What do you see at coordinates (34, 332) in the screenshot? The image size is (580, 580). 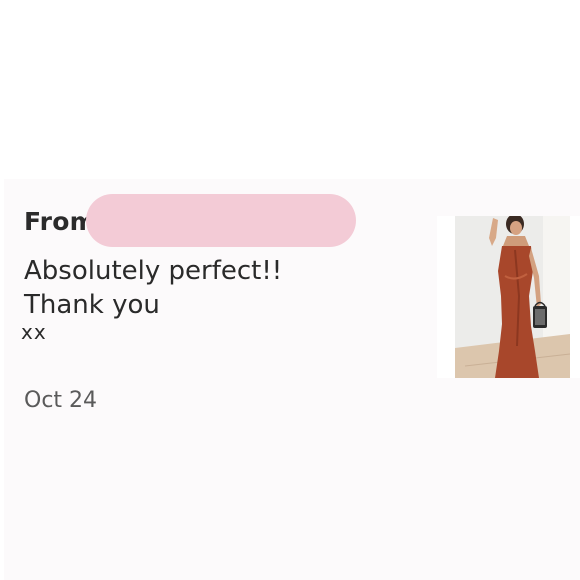 I see `message-signoff: xx` at bounding box center [34, 332].